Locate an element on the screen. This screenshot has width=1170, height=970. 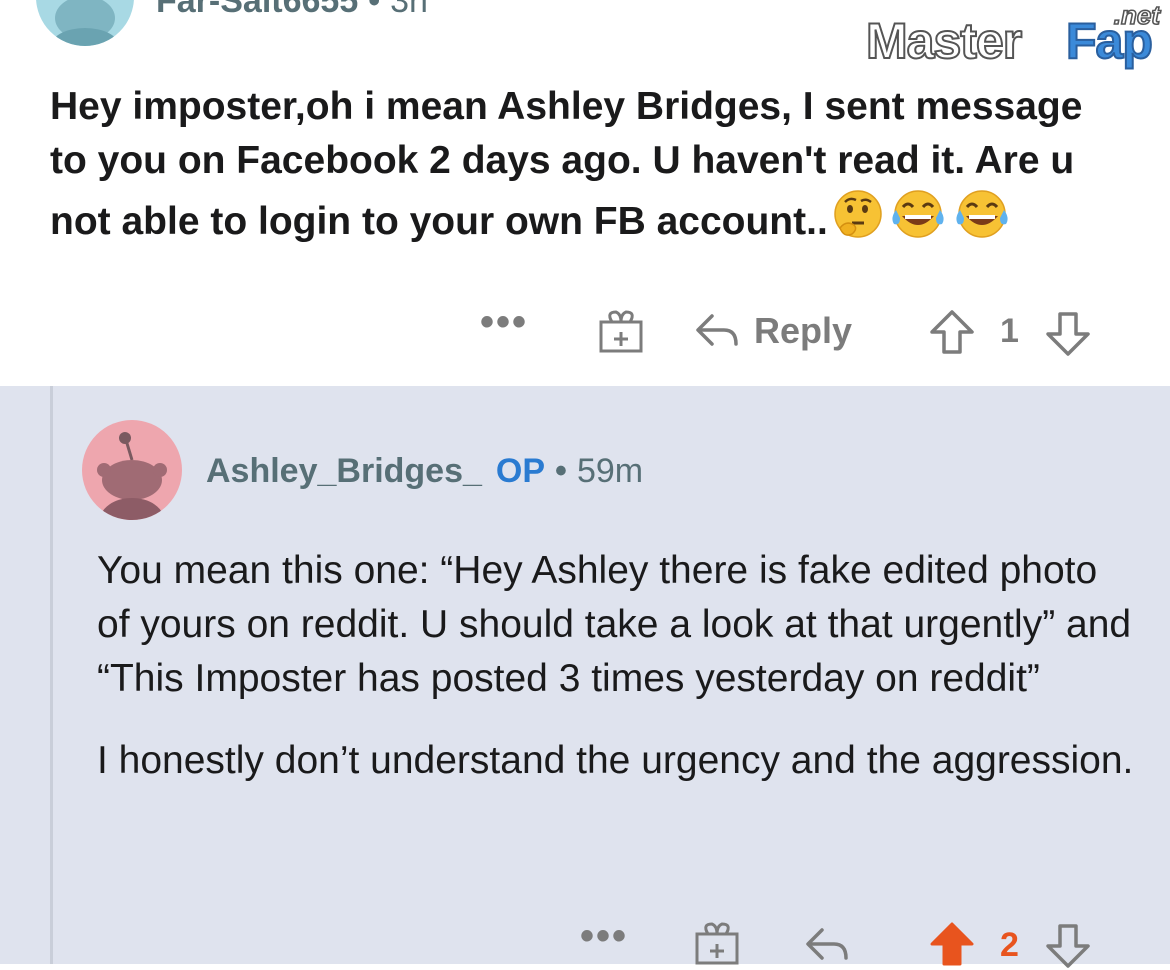
score-value: 2 is located at coordinates (1009, 945).